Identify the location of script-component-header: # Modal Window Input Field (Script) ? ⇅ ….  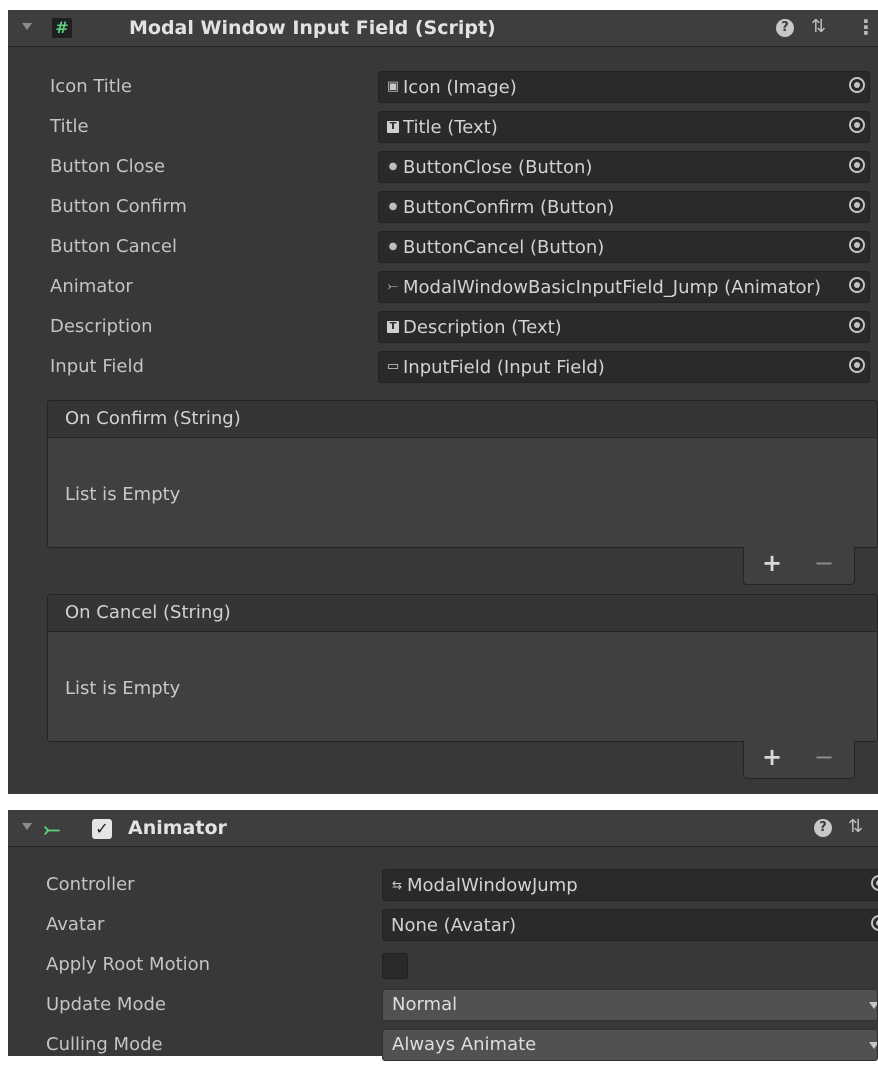
(443, 28).